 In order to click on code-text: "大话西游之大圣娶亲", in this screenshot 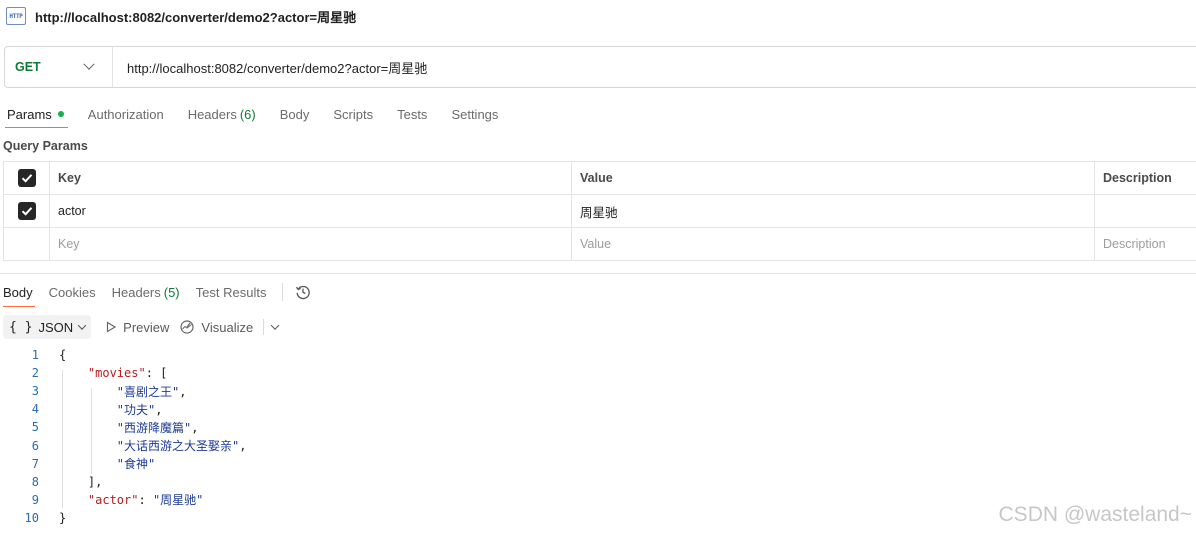, I will do `click(181, 446)`.